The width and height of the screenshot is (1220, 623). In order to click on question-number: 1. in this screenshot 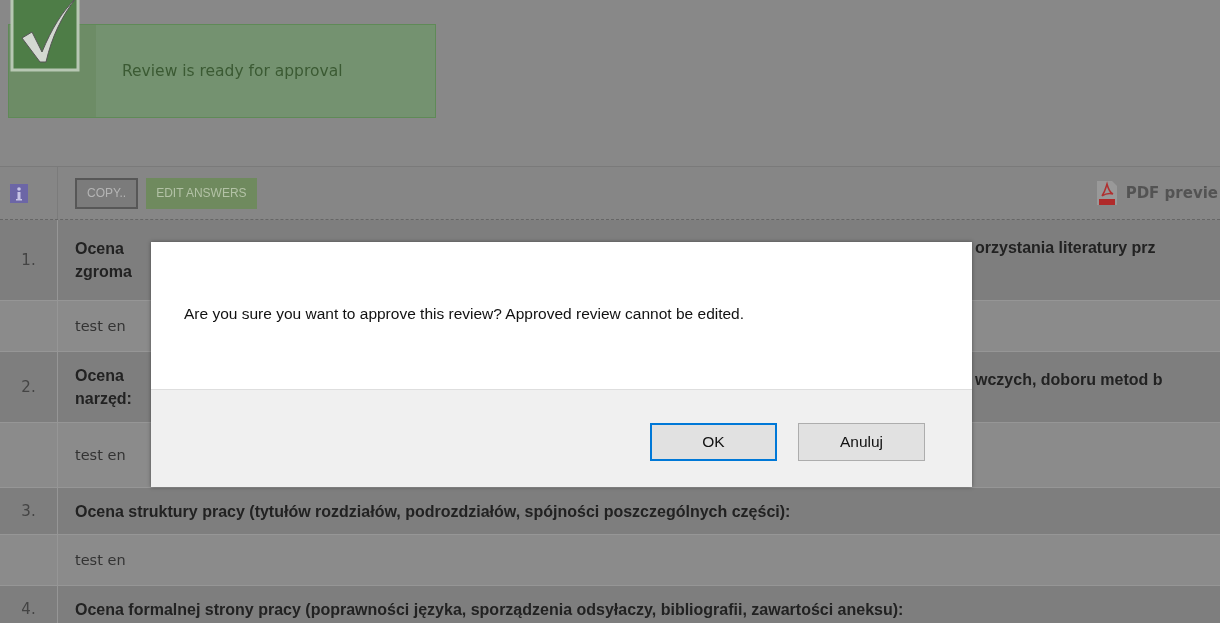, I will do `click(29, 260)`.